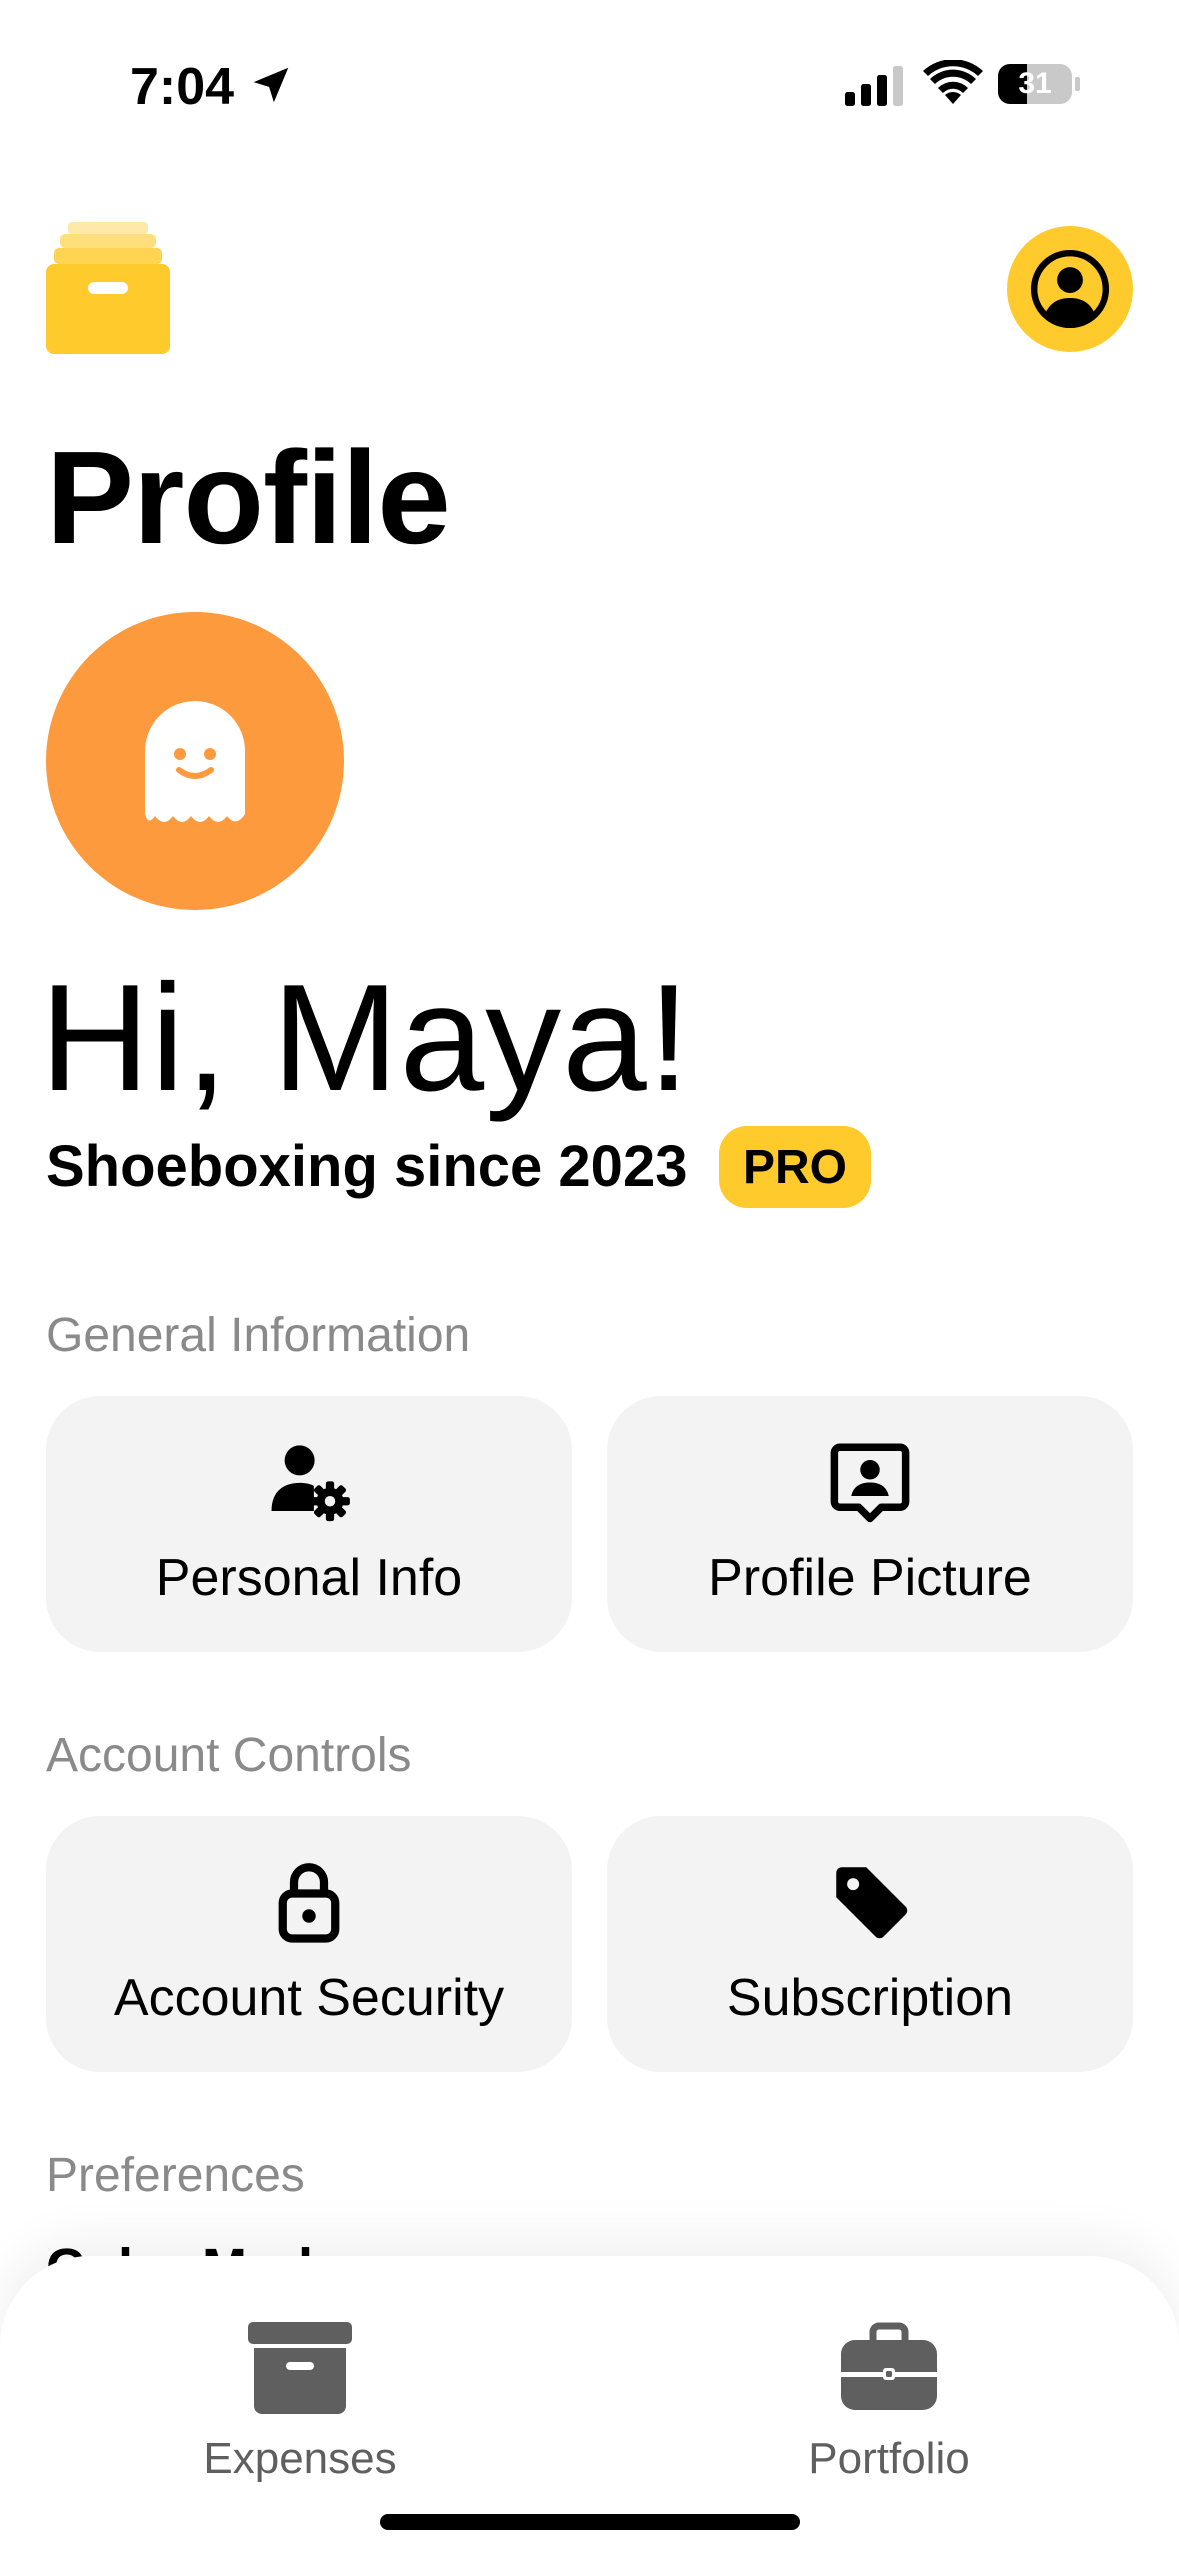  What do you see at coordinates (870, 1578) in the screenshot?
I see `profile-picture-label: Profile Picture` at bounding box center [870, 1578].